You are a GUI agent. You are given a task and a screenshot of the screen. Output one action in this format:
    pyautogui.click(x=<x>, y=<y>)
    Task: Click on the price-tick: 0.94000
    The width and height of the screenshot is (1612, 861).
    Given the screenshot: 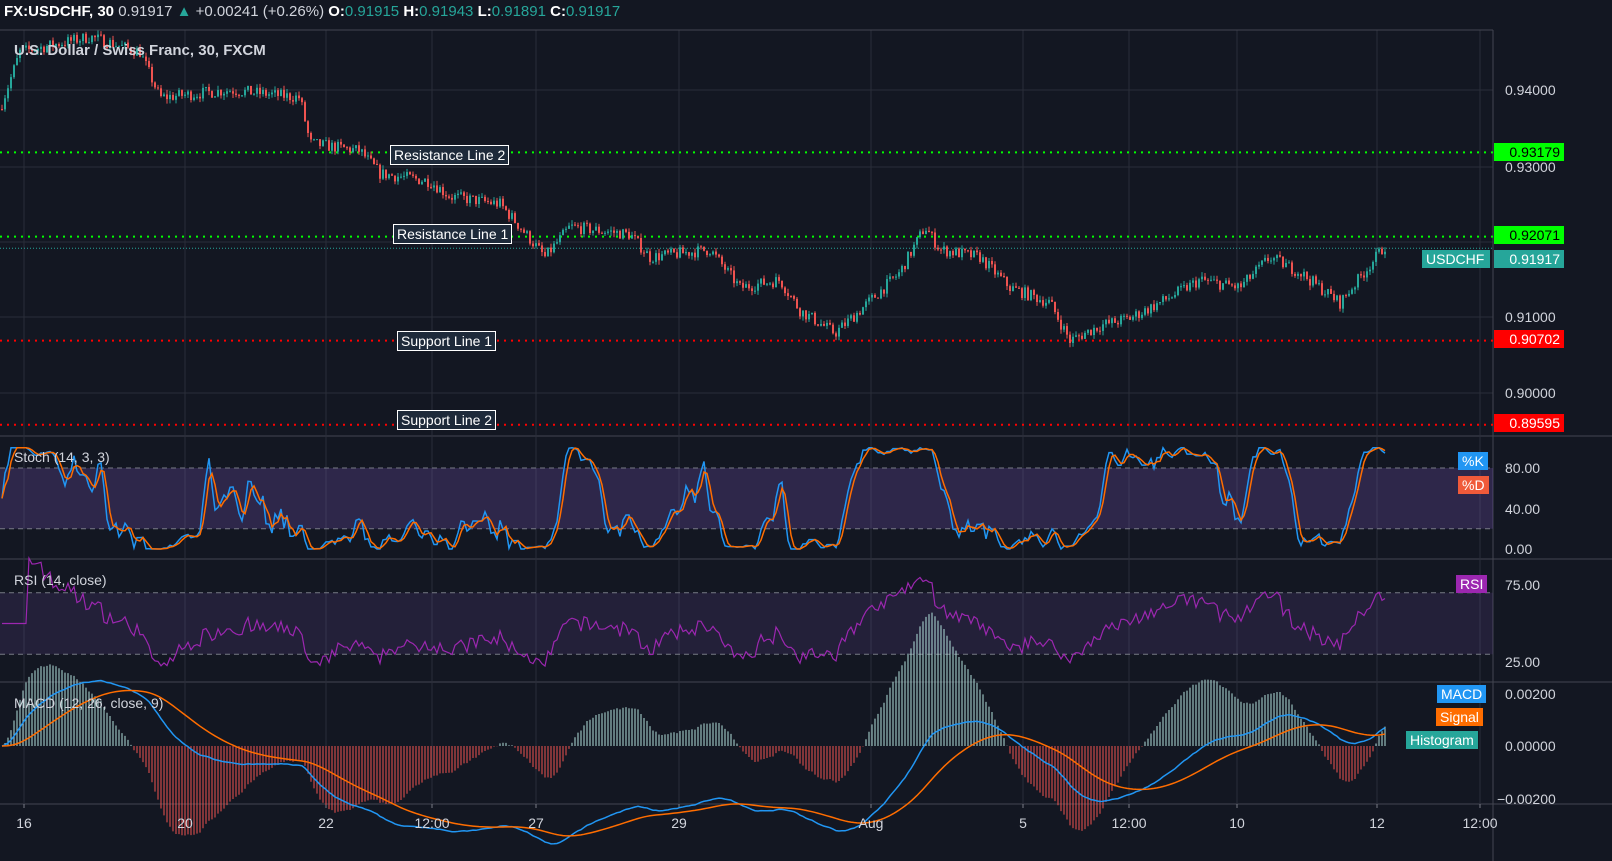 What is the action you would take?
    pyautogui.click(x=1530, y=90)
    